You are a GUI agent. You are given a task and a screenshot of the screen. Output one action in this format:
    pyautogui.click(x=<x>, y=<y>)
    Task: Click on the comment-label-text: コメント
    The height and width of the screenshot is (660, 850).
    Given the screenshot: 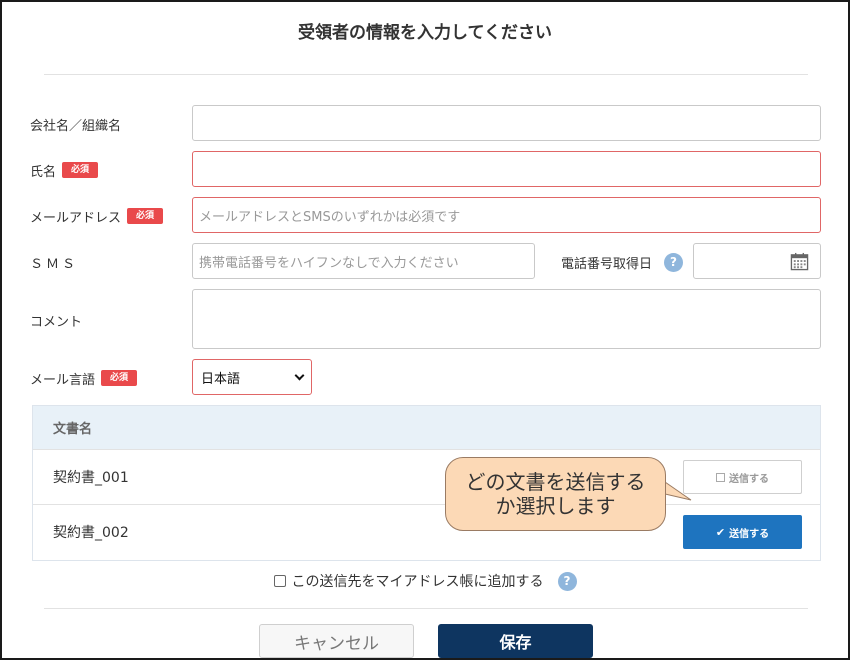 What is the action you would take?
    pyautogui.click(x=56, y=322)
    